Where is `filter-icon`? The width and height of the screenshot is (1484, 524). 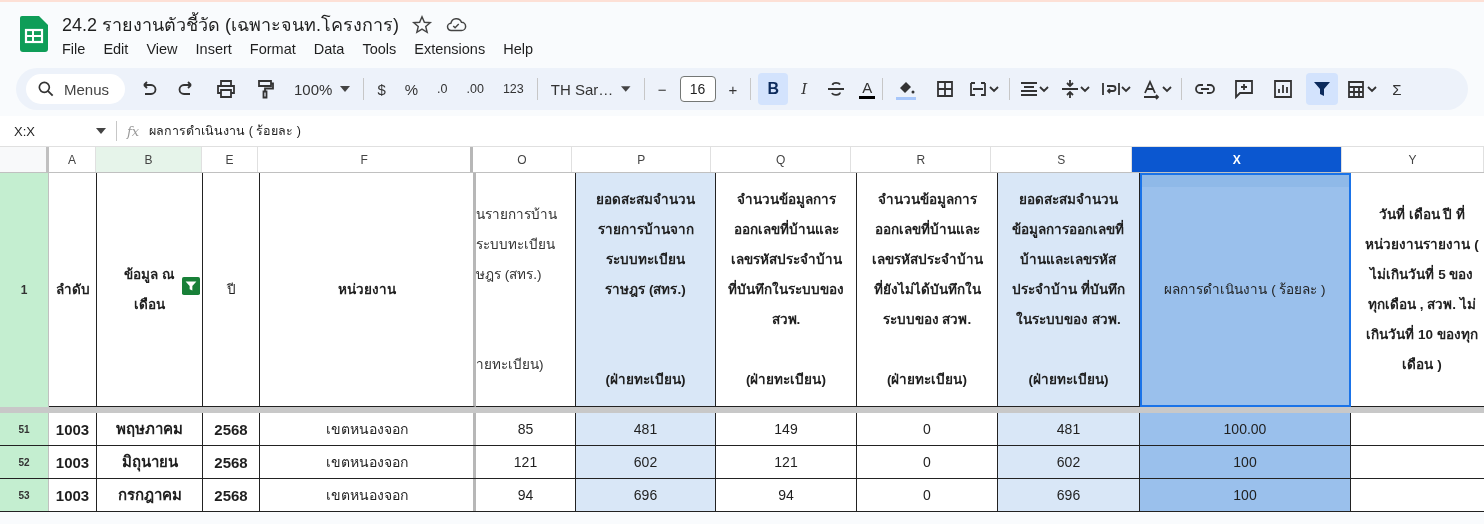 filter-icon is located at coordinates (1322, 89).